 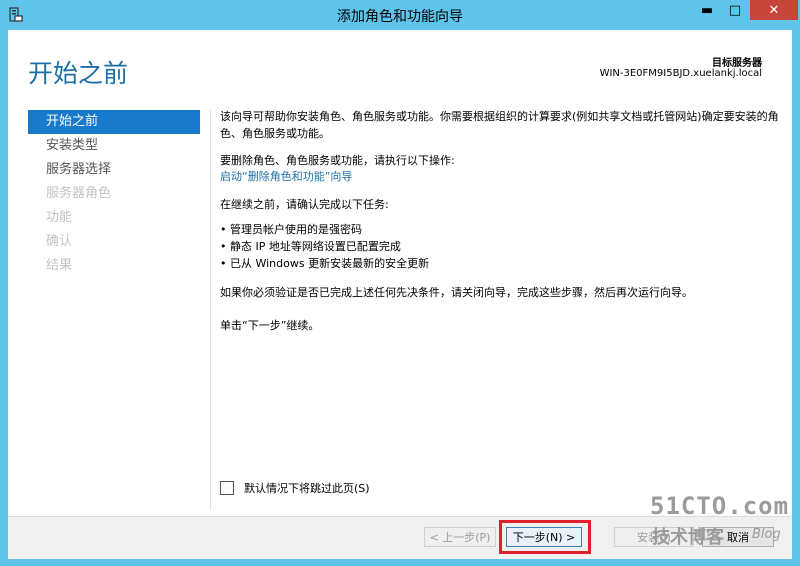 I want to click on task-text: 已从 Windows 更新安装最新的安全更新, so click(x=330, y=263).